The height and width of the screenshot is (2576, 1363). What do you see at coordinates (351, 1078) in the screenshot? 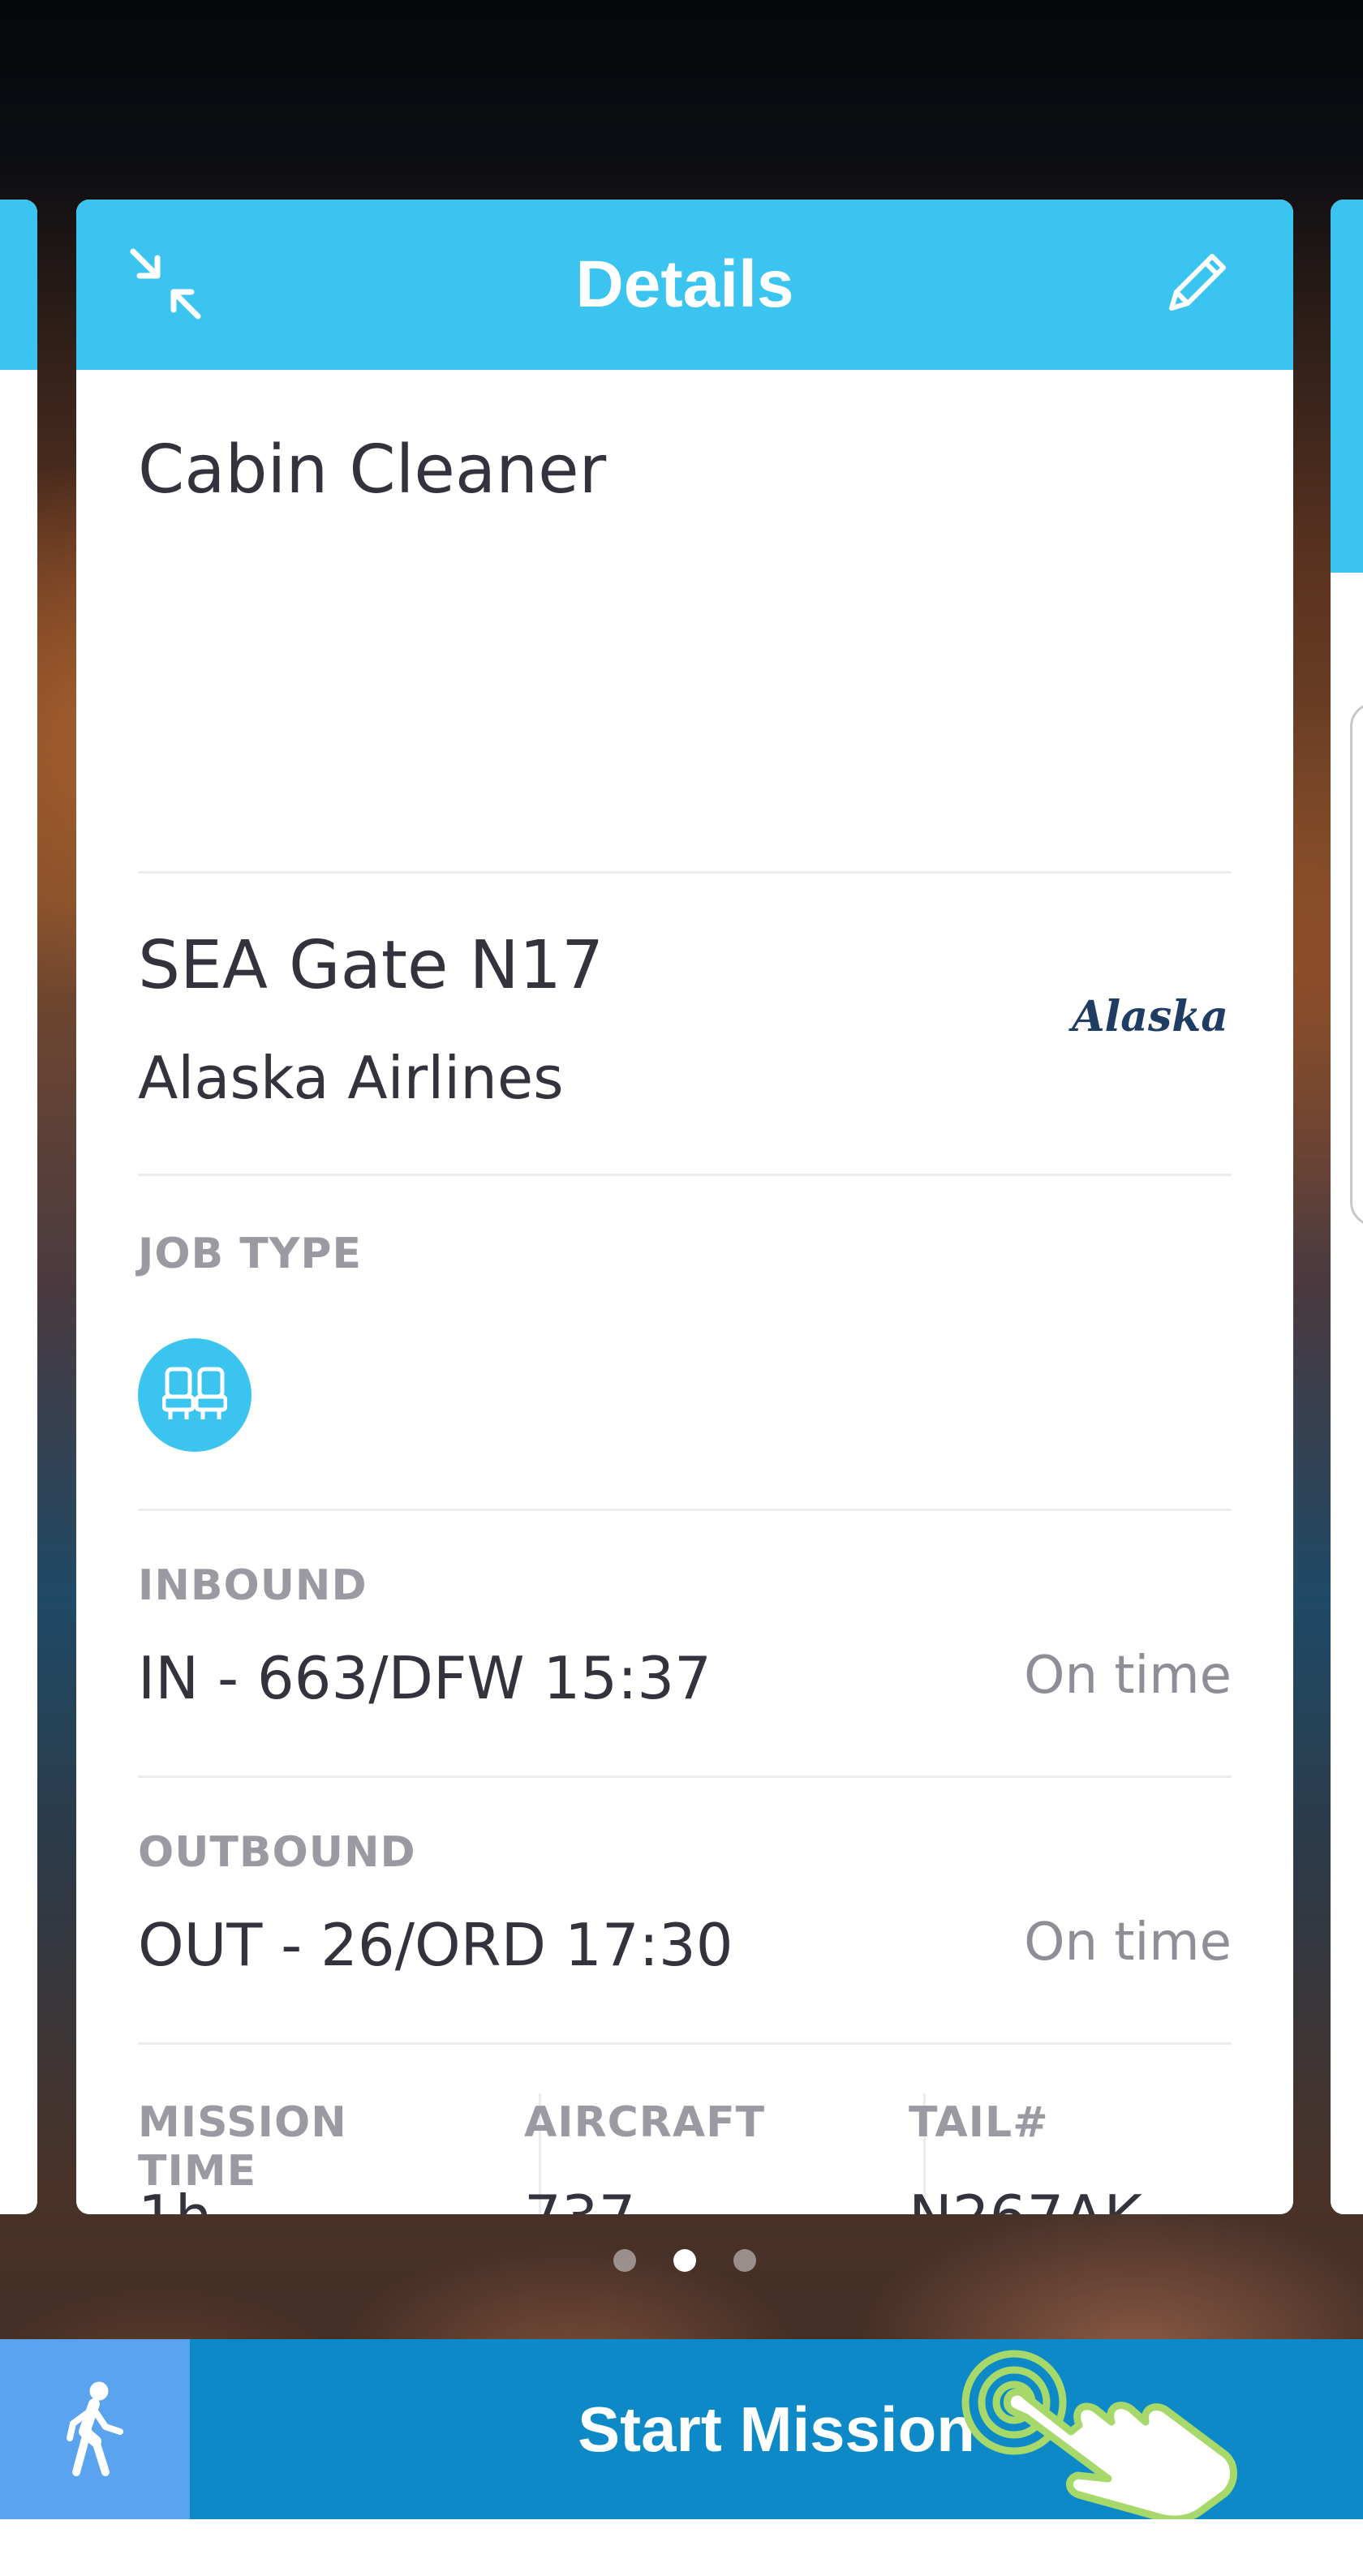
I see `airline-name: Alaska Airlines` at bounding box center [351, 1078].